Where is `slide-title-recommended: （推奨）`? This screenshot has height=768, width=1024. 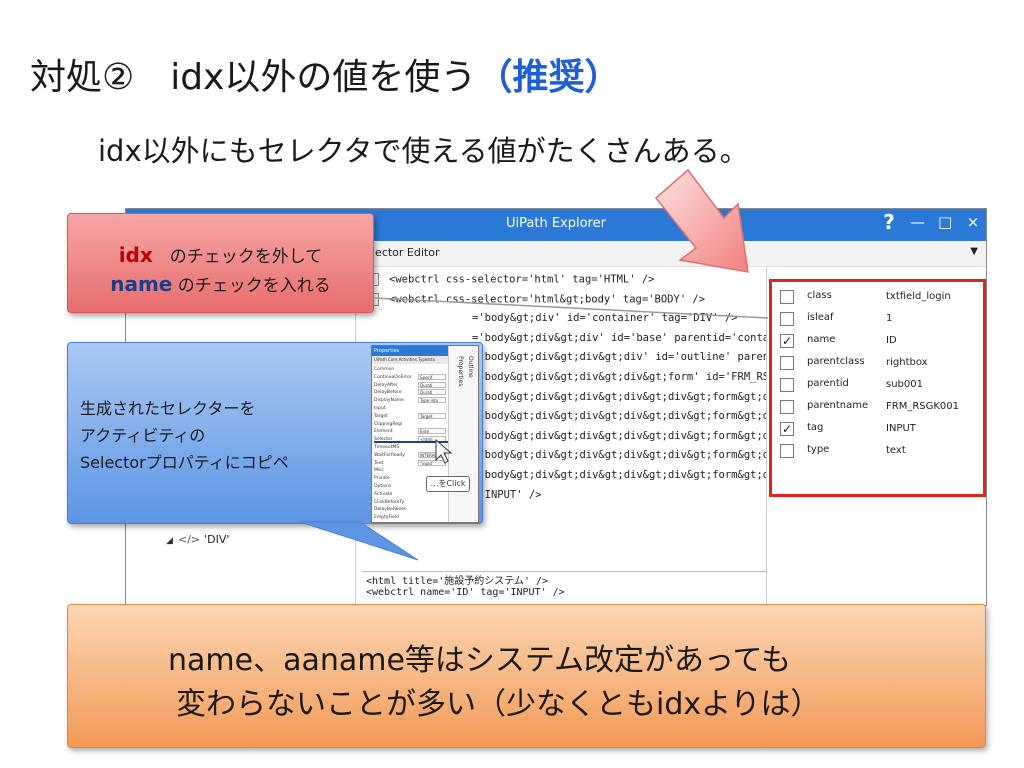
slide-title-recommended: （推奨） is located at coordinates (548, 77).